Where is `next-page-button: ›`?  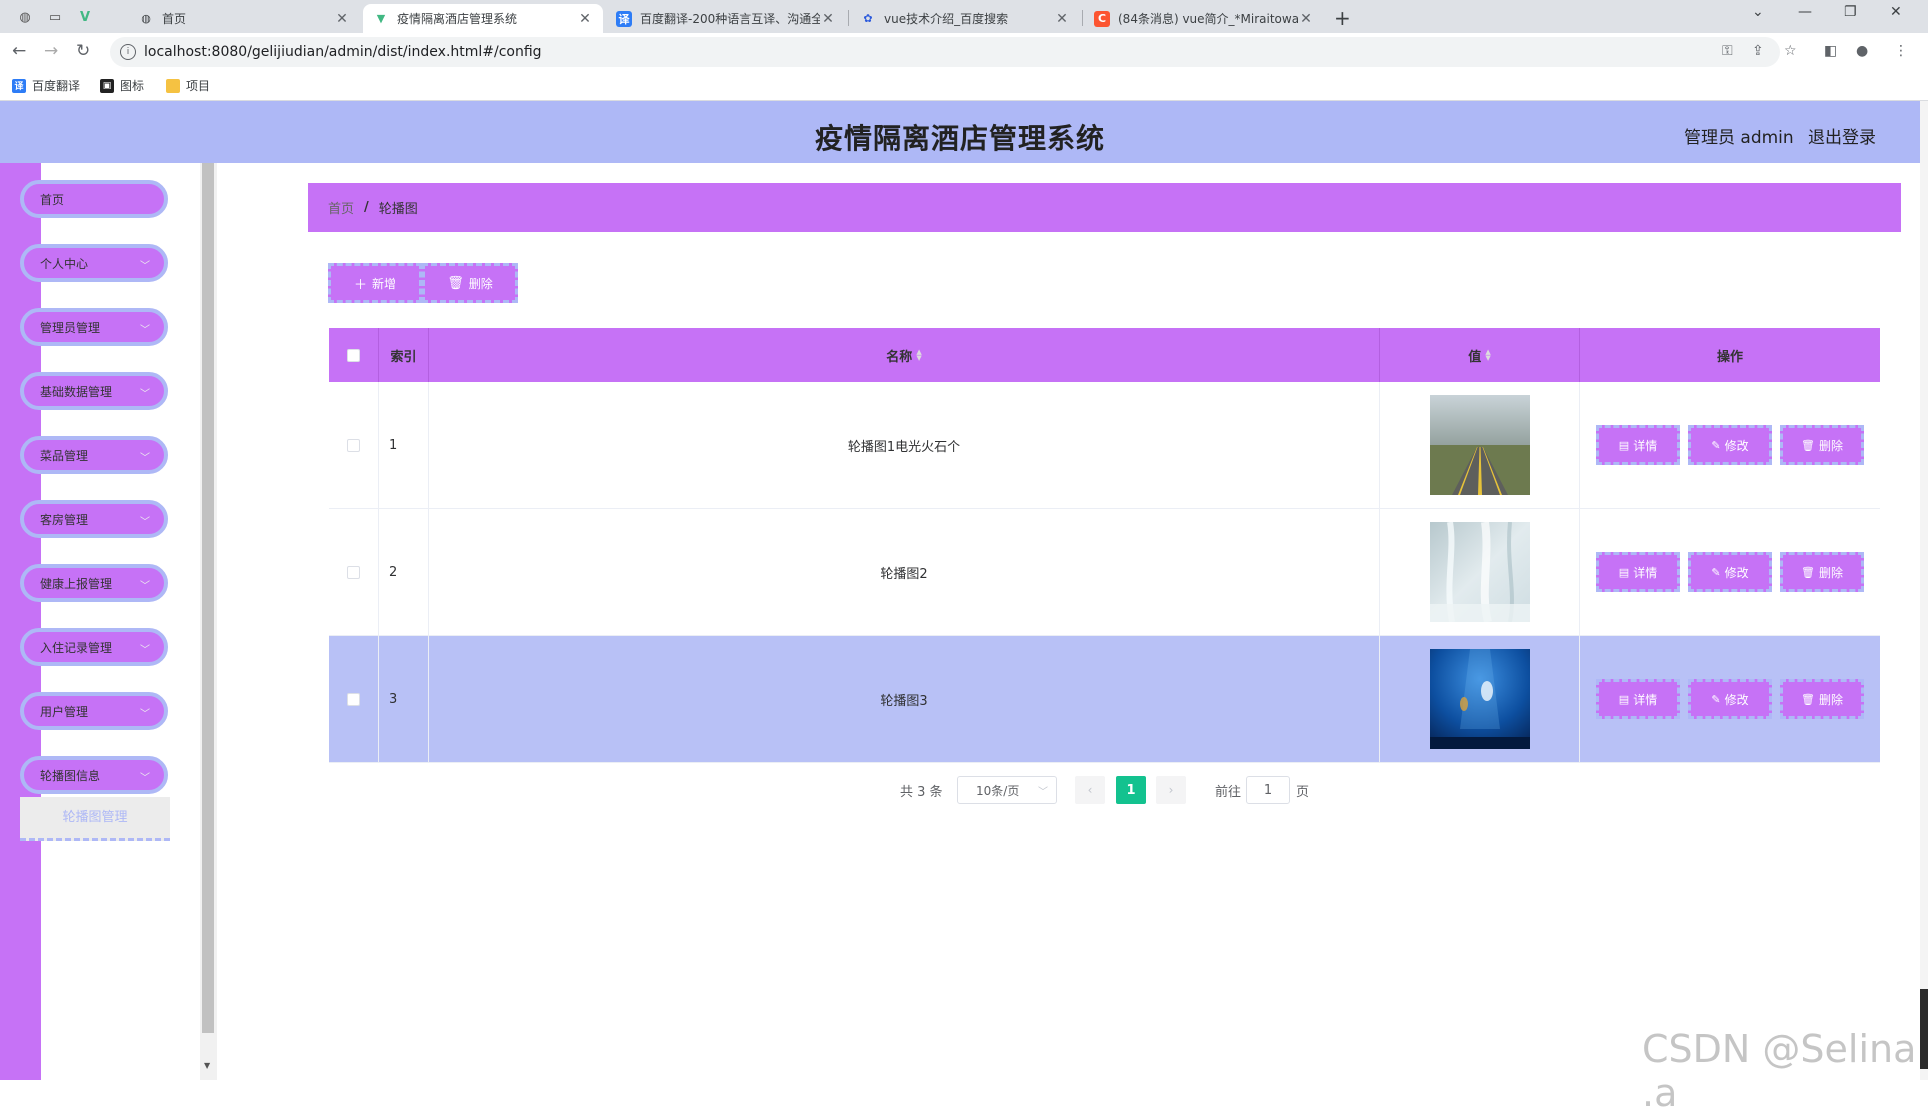
next-page-button: › is located at coordinates (1171, 790).